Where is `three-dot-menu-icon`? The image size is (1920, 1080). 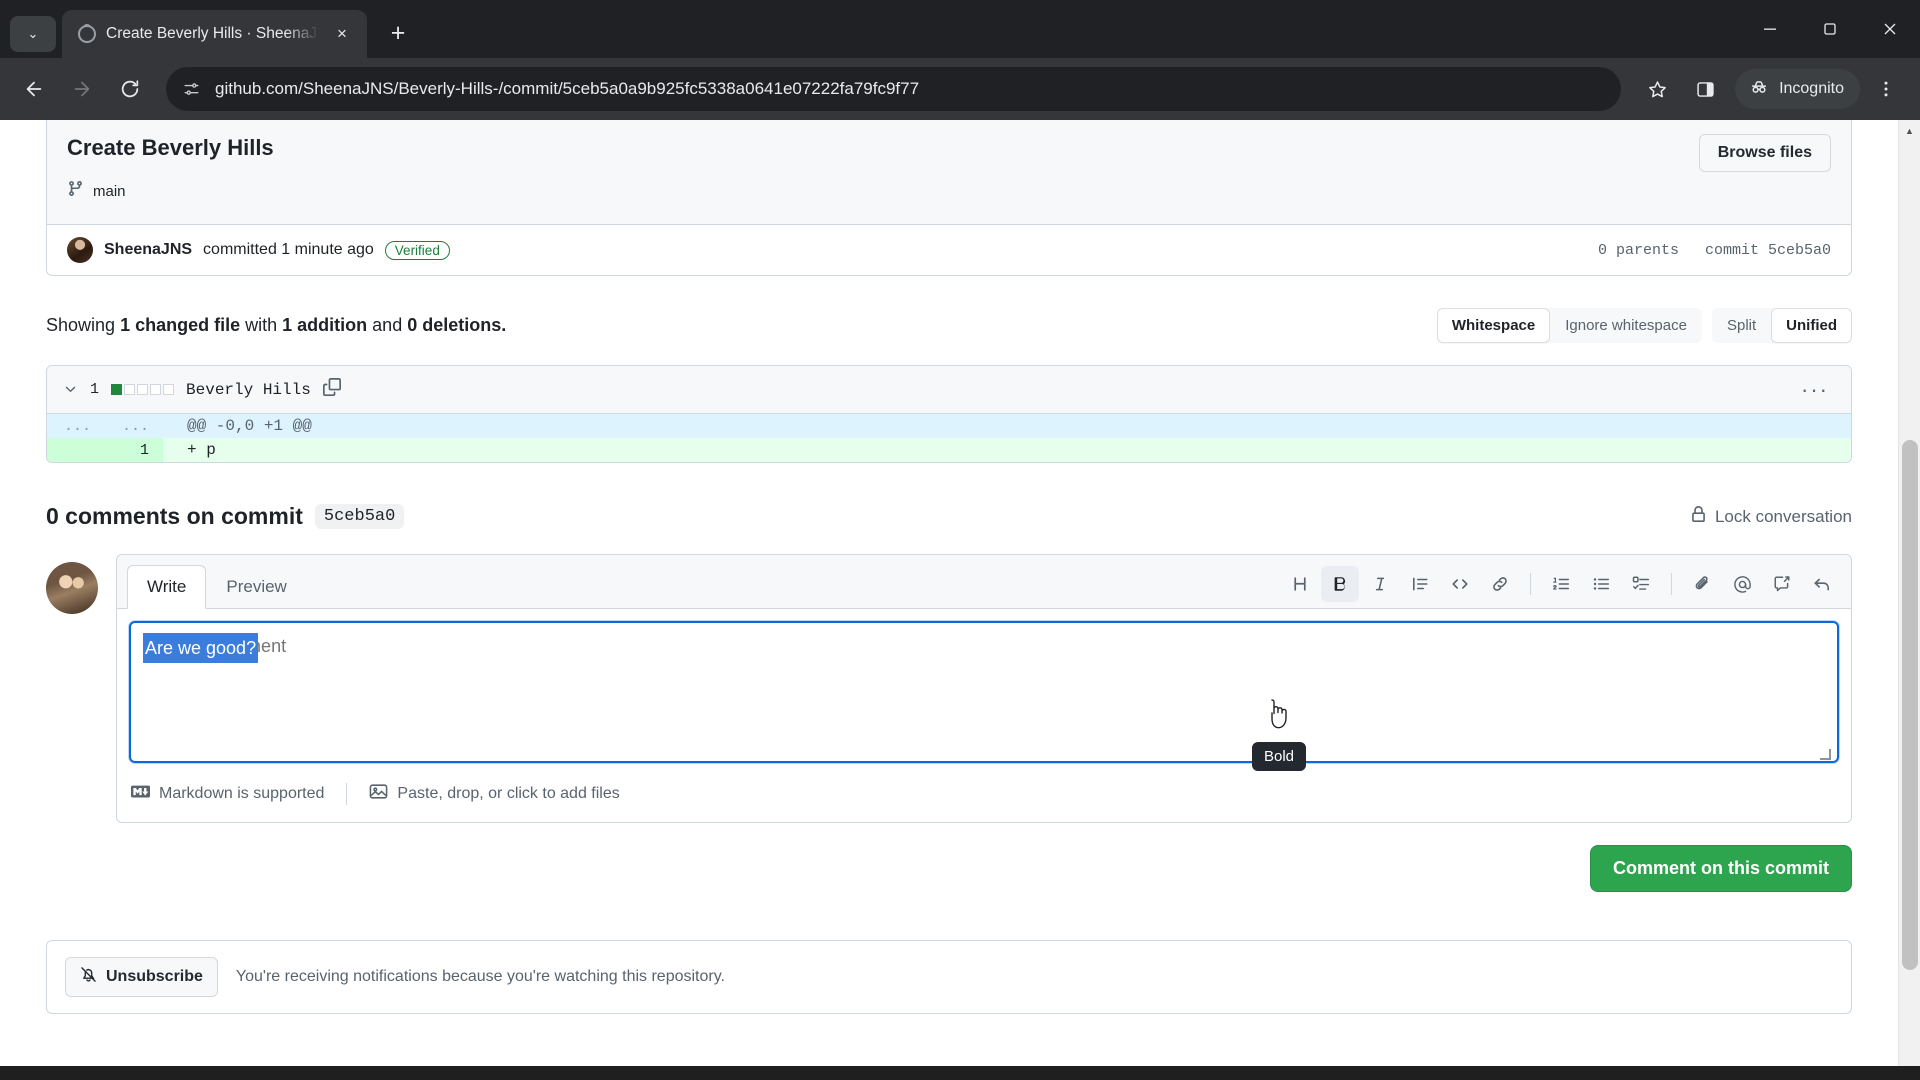 three-dot-menu-icon is located at coordinates (1886, 89).